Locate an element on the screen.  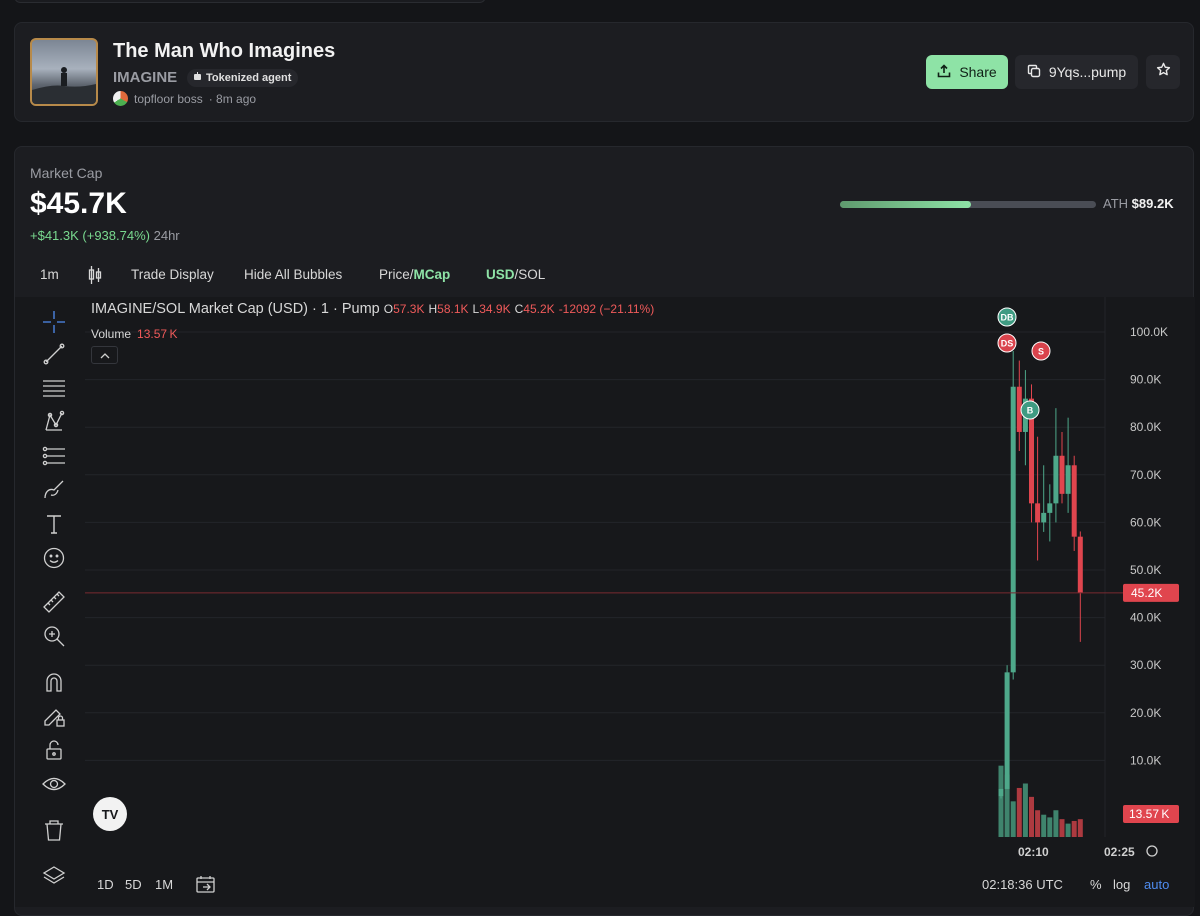
sol-option: /SOL is located at coordinates (530, 274).